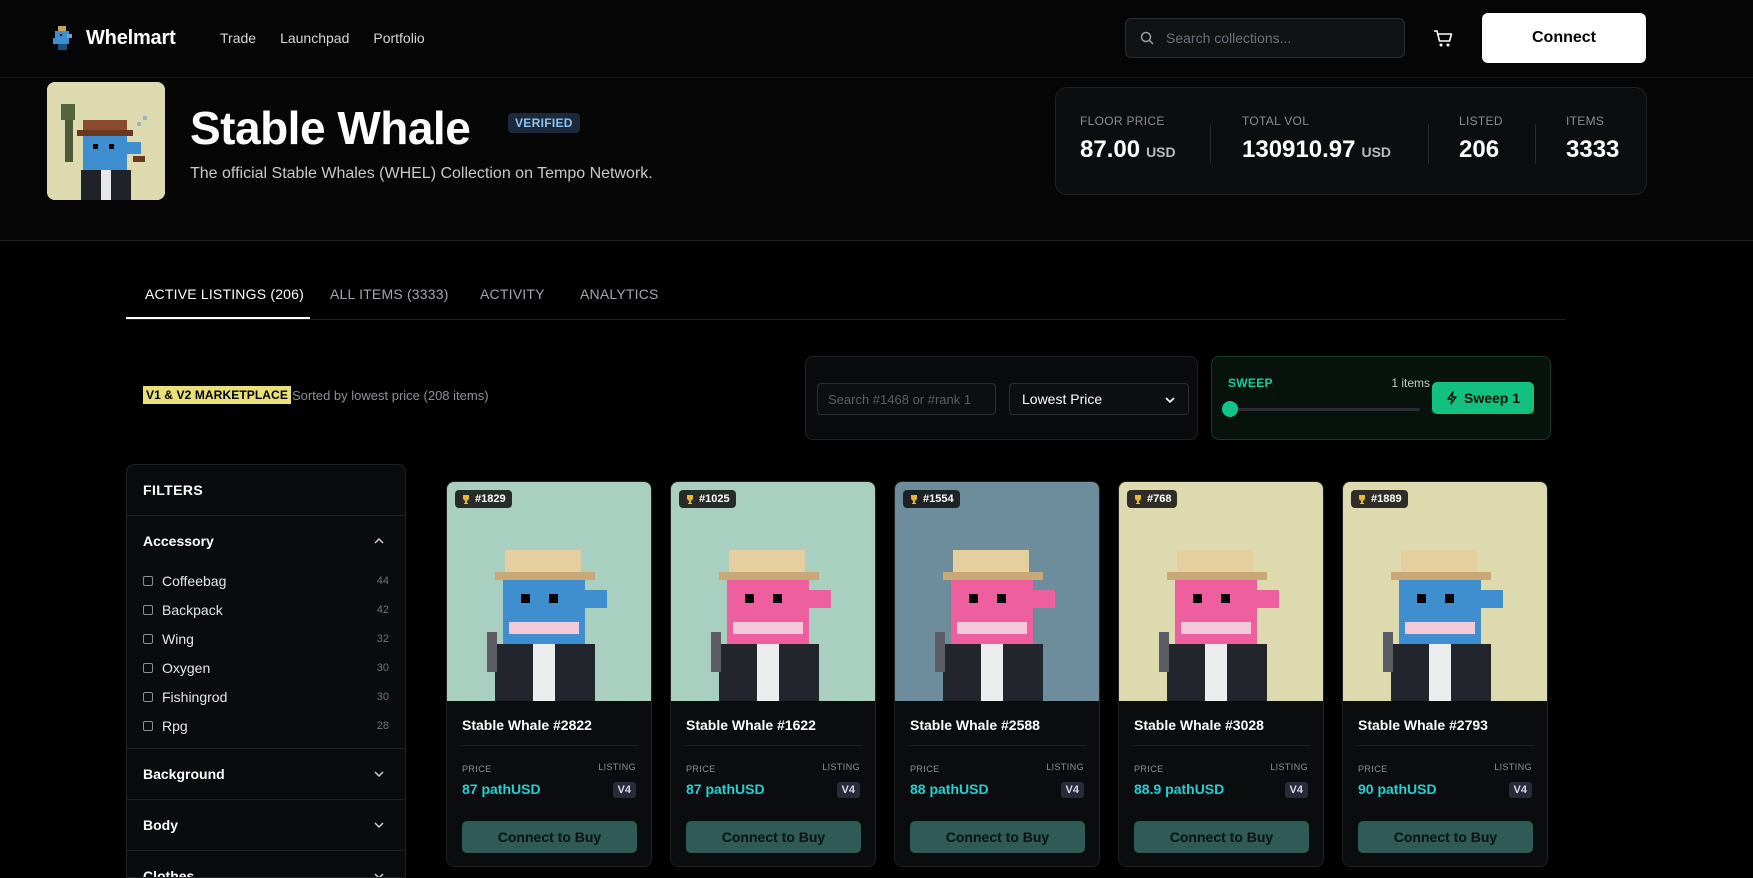 The height and width of the screenshot is (878, 1753). Describe the element at coordinates (238, 38) in the screenshot. I see `nav-link-trade: Trade` at that location.